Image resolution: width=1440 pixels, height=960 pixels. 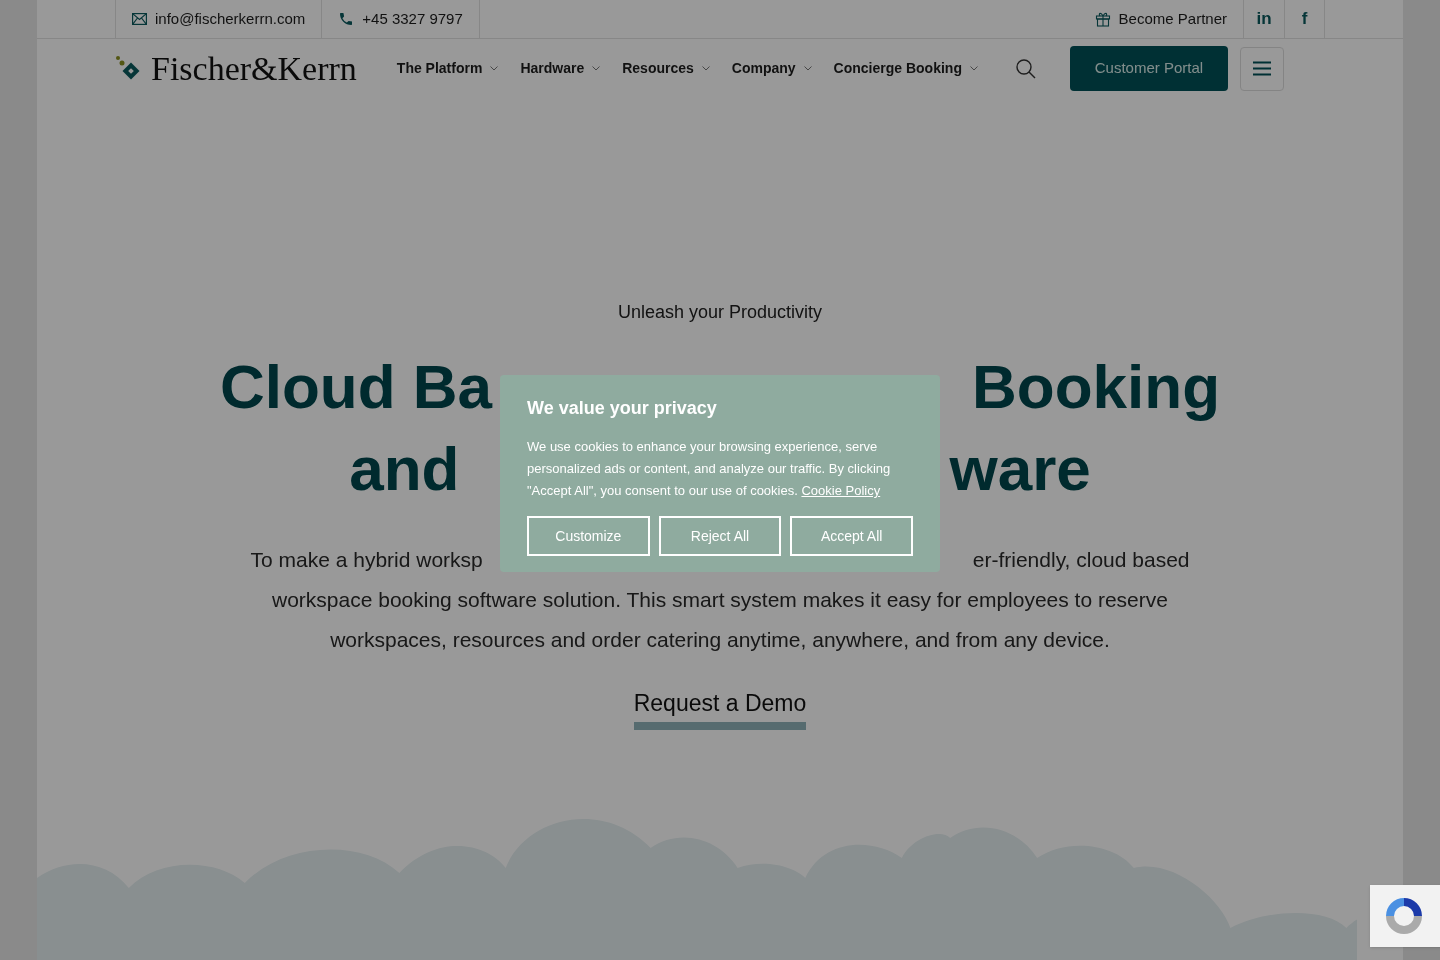 What do you see at coordinates (1304, 19) in the screenshot?
I see `social-link: f` at bounding box center [1304, 19].